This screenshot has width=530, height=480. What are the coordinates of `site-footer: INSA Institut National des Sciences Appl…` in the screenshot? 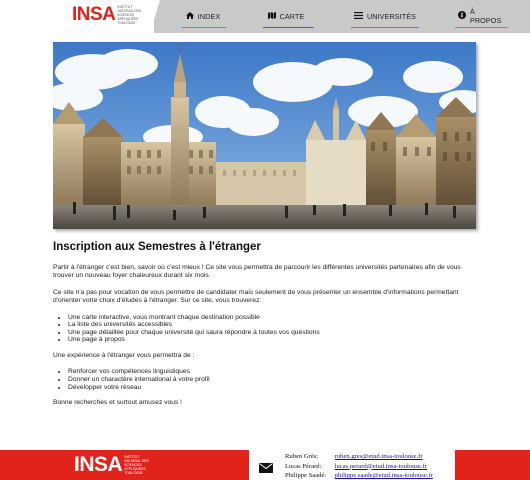 It's located at (265, 465).